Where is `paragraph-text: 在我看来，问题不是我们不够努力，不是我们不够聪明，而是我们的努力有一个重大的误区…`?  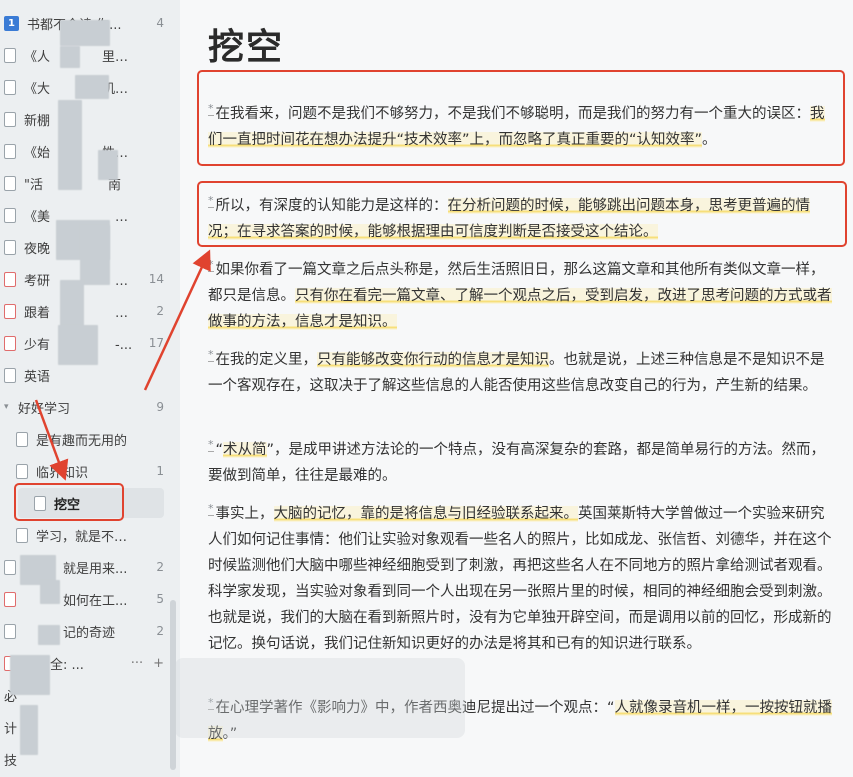 paragraph-text: 在我看来，问题不是我们不够努力，不是我们不够聪明，而是我们的努力有一个重大的误区… is located at coordinates (513, 113).